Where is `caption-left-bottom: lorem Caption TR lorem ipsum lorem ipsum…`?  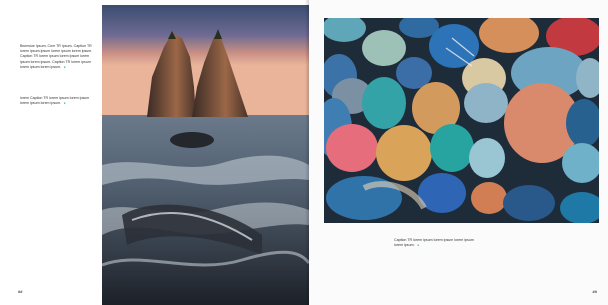 caption-left-bottom: lorem Caption TR lorem ipsum lorem ipsum… is located at coordinates (58, 101).